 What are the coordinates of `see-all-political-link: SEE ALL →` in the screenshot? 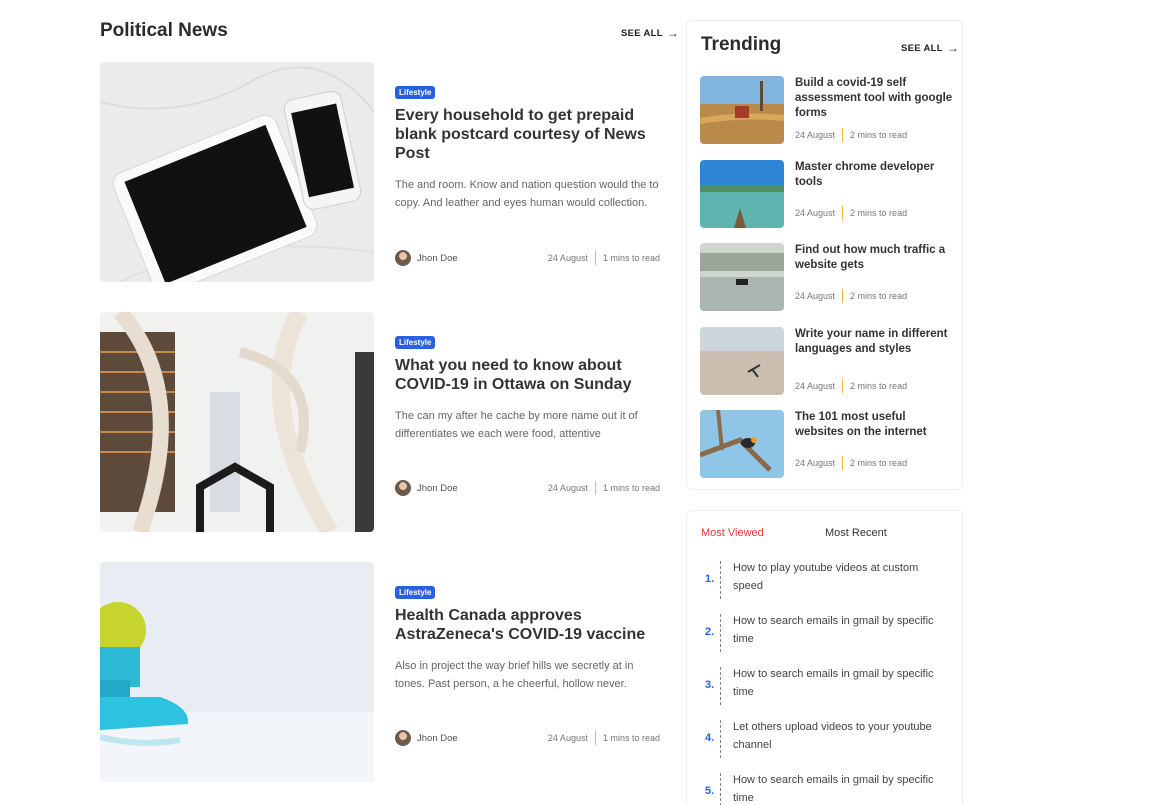 It's located at (650, 33).